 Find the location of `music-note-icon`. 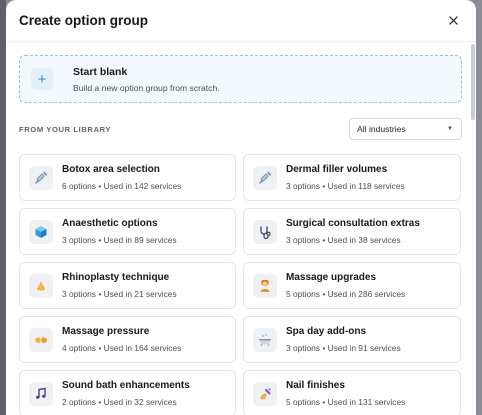

music-note-icon is located at coordinates (41, 393).